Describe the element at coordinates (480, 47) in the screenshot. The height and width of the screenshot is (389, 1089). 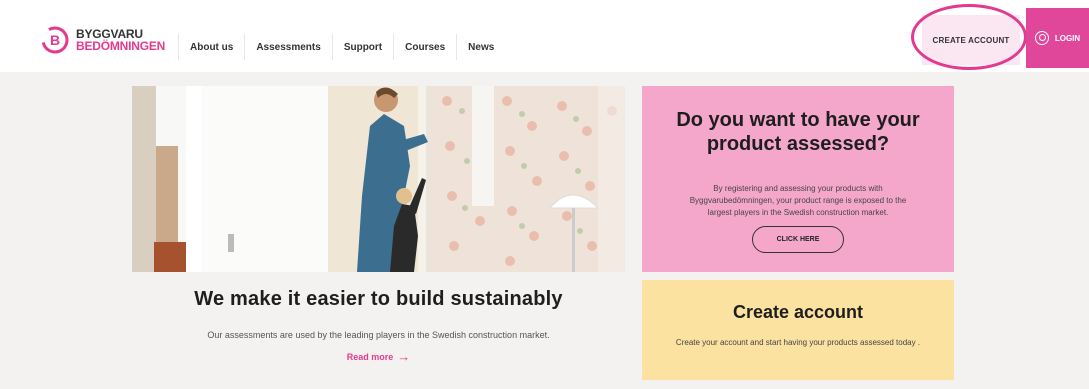
I see `nav-news: News` at that location.